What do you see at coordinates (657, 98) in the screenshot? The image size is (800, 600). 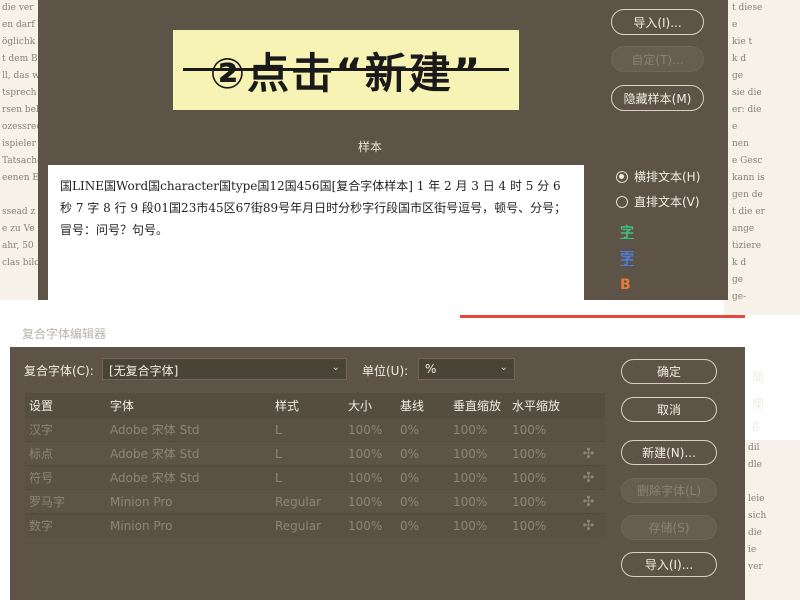 I see `hide-sample-button: 隐藏样本(M)` at bounding box center [657, 98].